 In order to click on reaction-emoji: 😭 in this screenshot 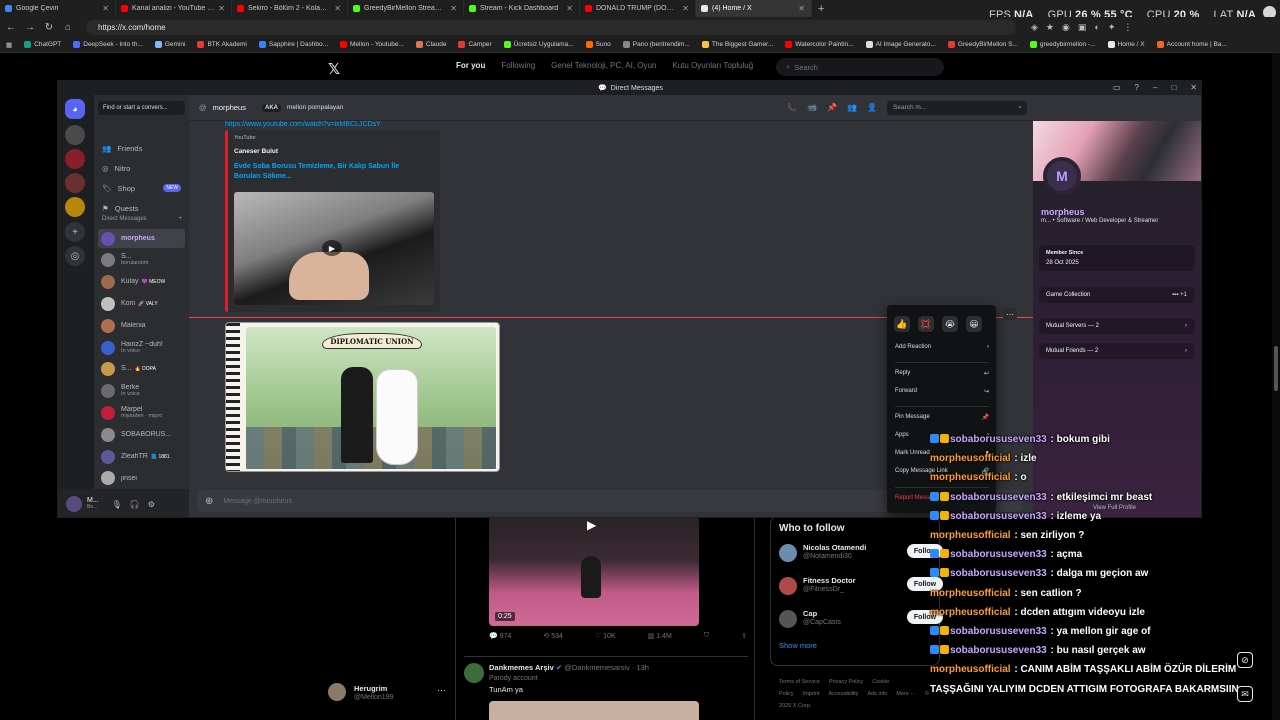, I will do `click(950, 324)`.